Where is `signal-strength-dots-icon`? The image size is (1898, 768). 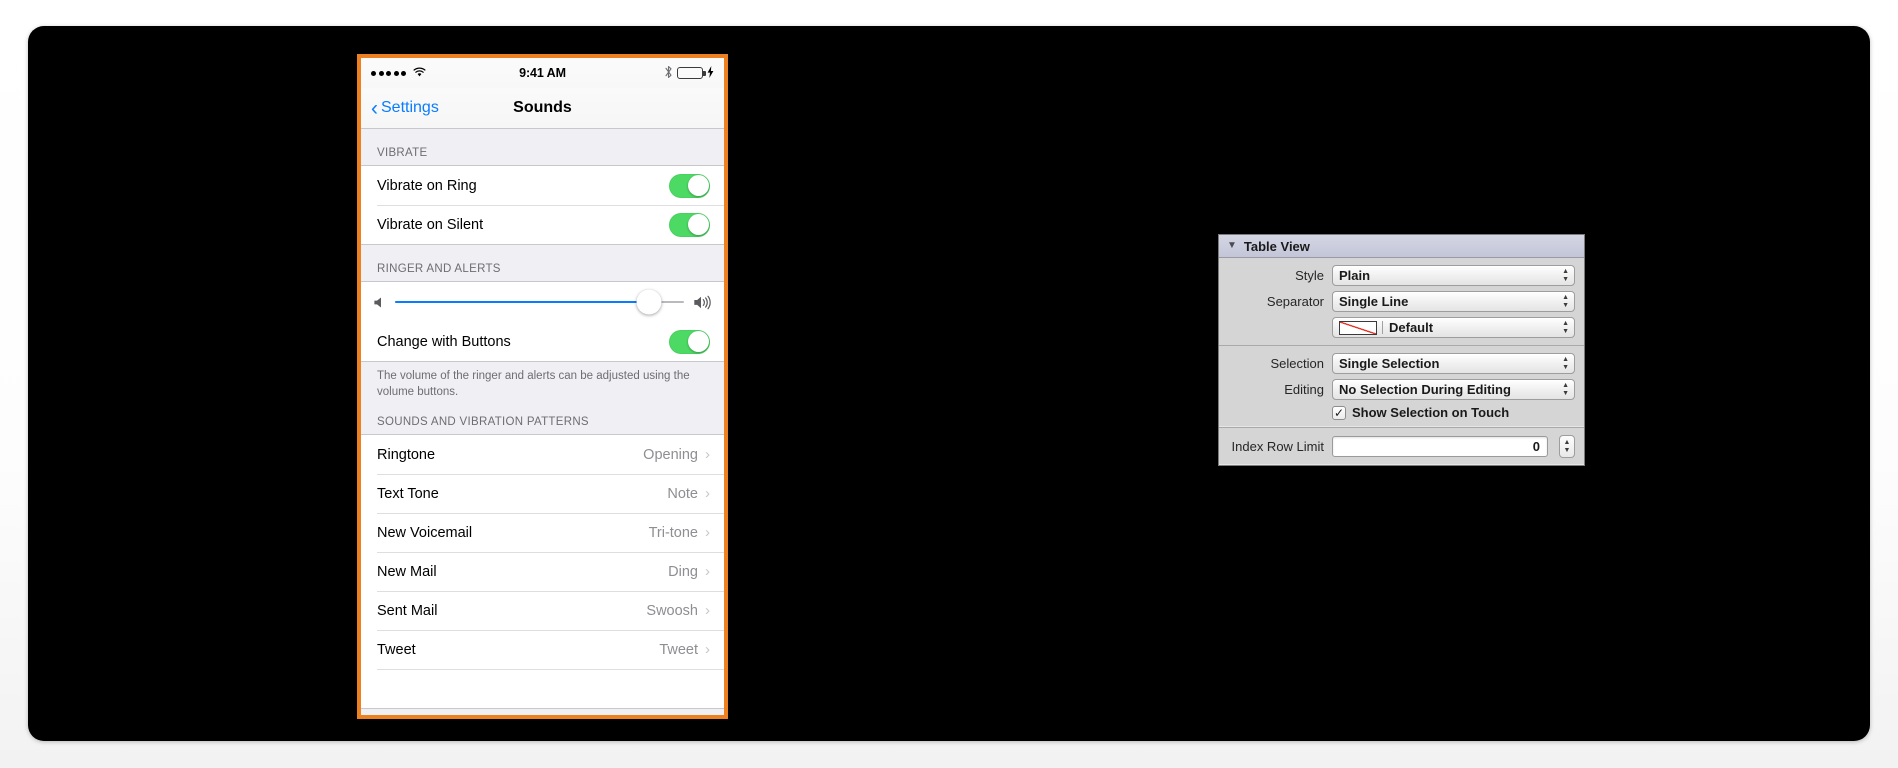
signal-strength-dots-icon is located at coordinates (388, 73).